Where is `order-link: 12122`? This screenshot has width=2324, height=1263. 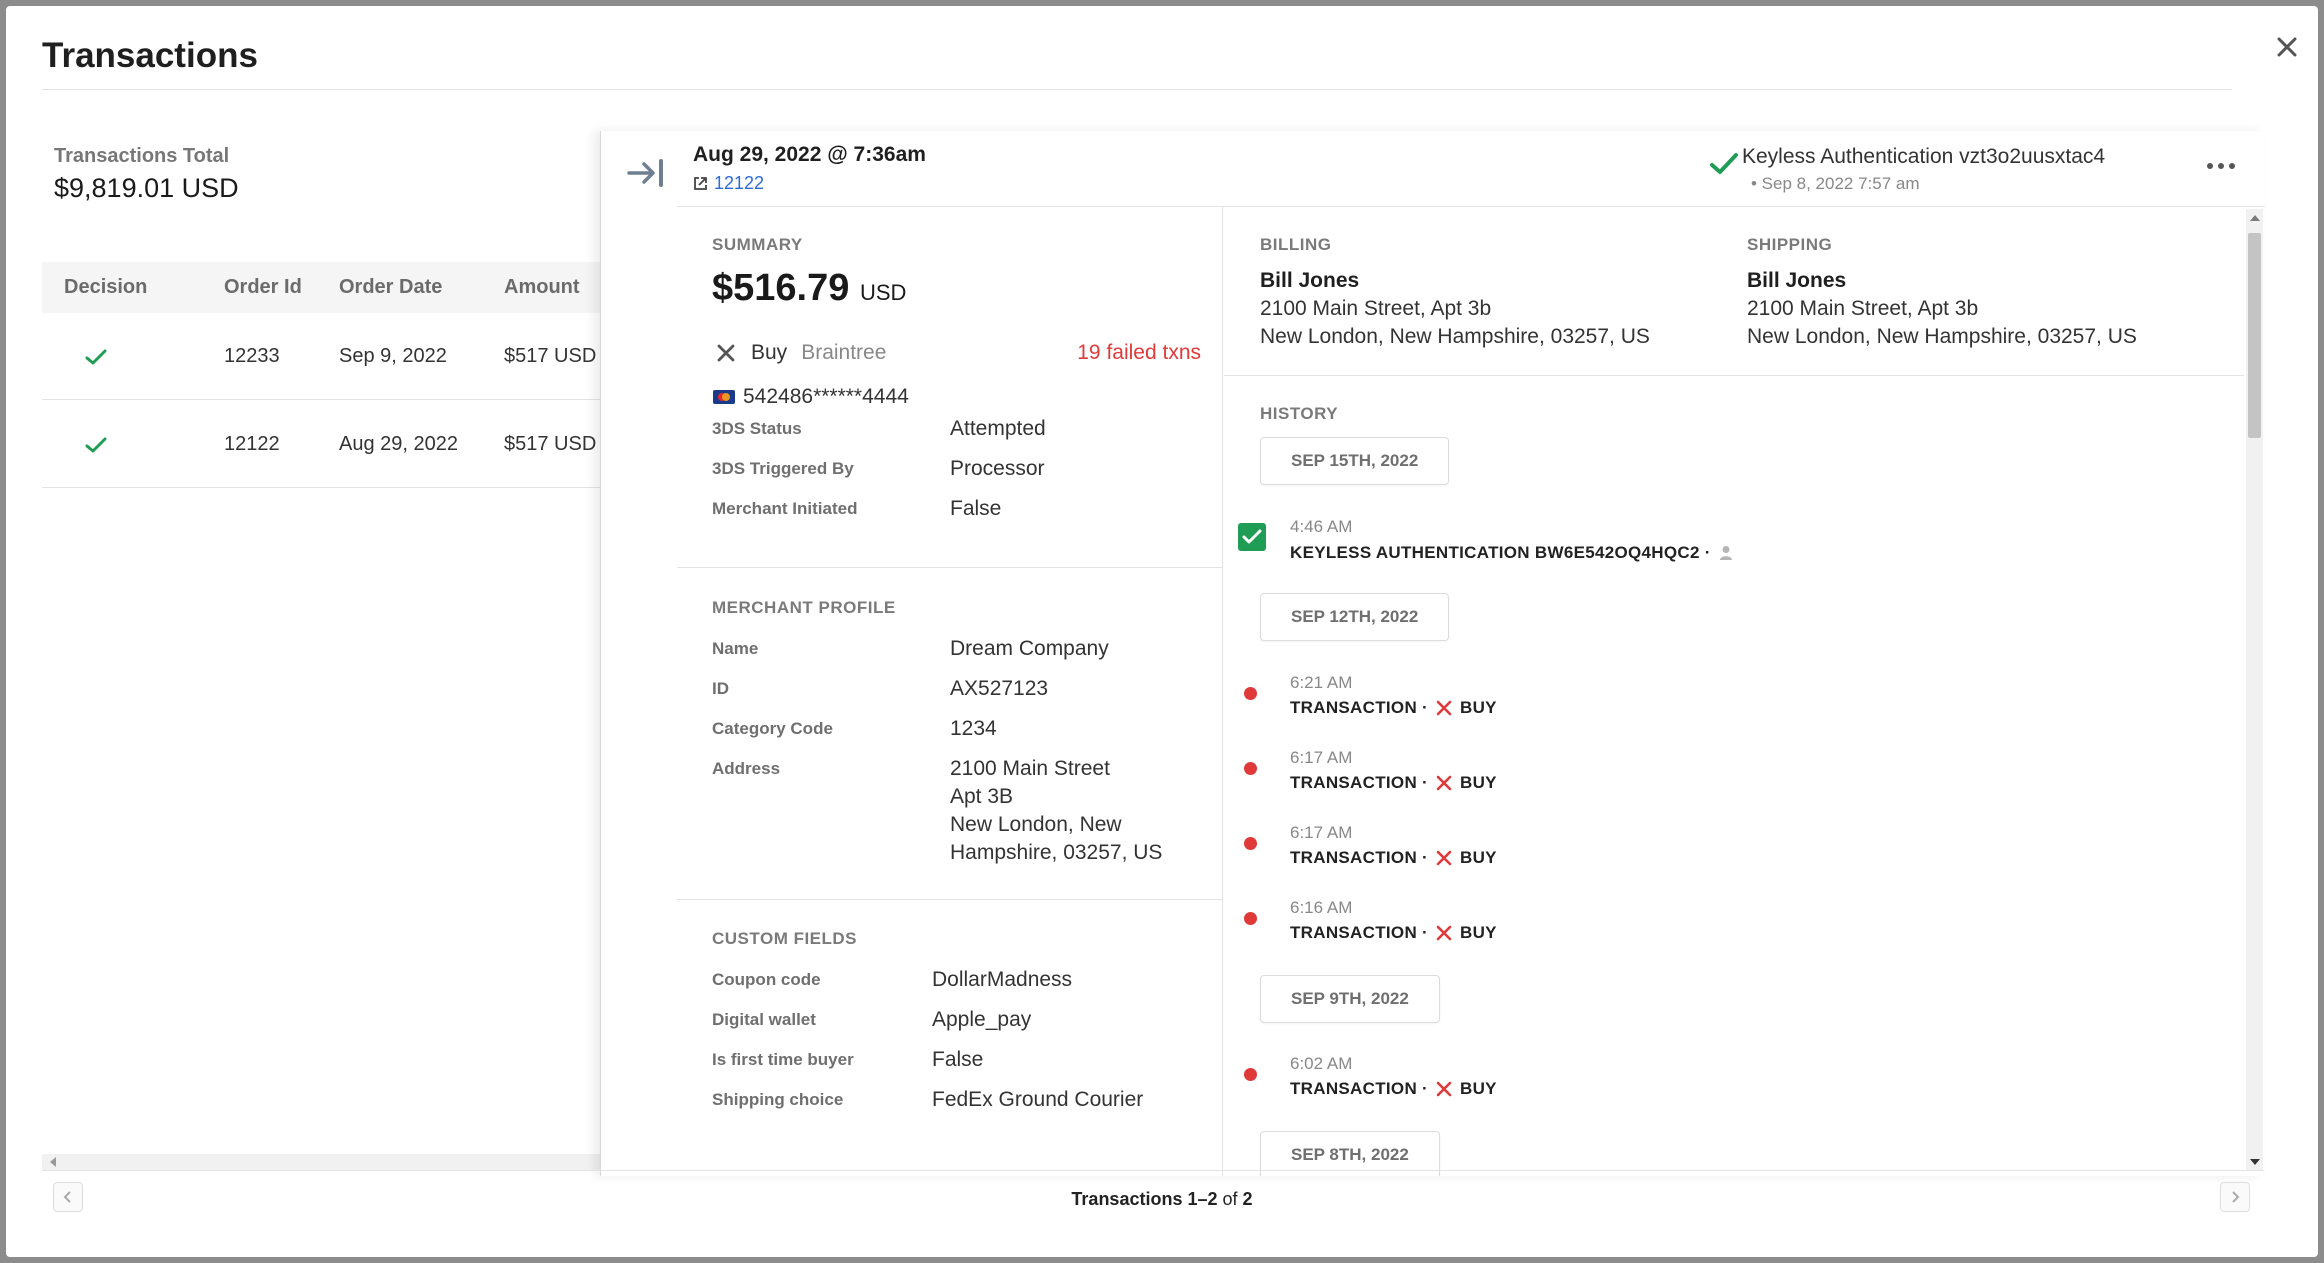 order-link: 12122 is located at coordinates (728, 183).